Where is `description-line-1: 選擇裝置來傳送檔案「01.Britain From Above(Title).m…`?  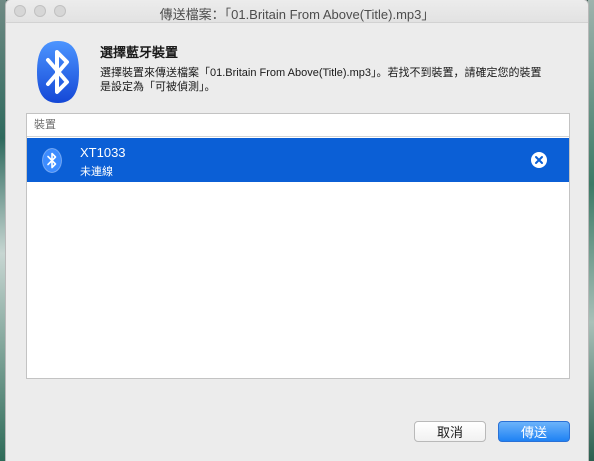
description-line-1: 選擇裝置來傳送檔案「01.Britain From Above(Title).m… is located at coordinates (321, 73).